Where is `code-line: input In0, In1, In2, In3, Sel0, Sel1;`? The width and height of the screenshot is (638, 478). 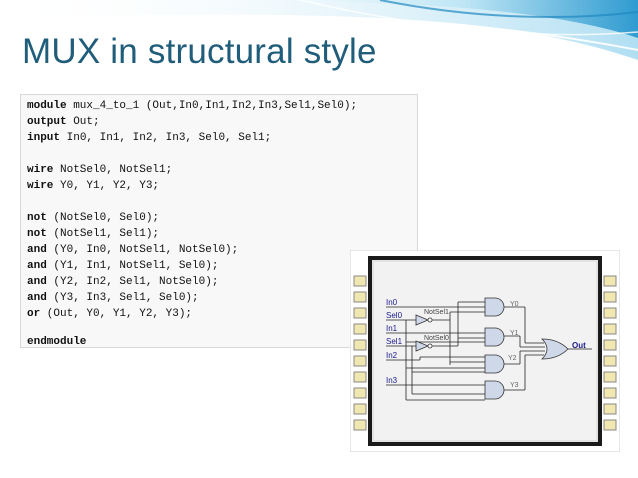 code-line: input In0, In1, In2, In3, Sel0, Sel1; is located at coordinates (149, 138).